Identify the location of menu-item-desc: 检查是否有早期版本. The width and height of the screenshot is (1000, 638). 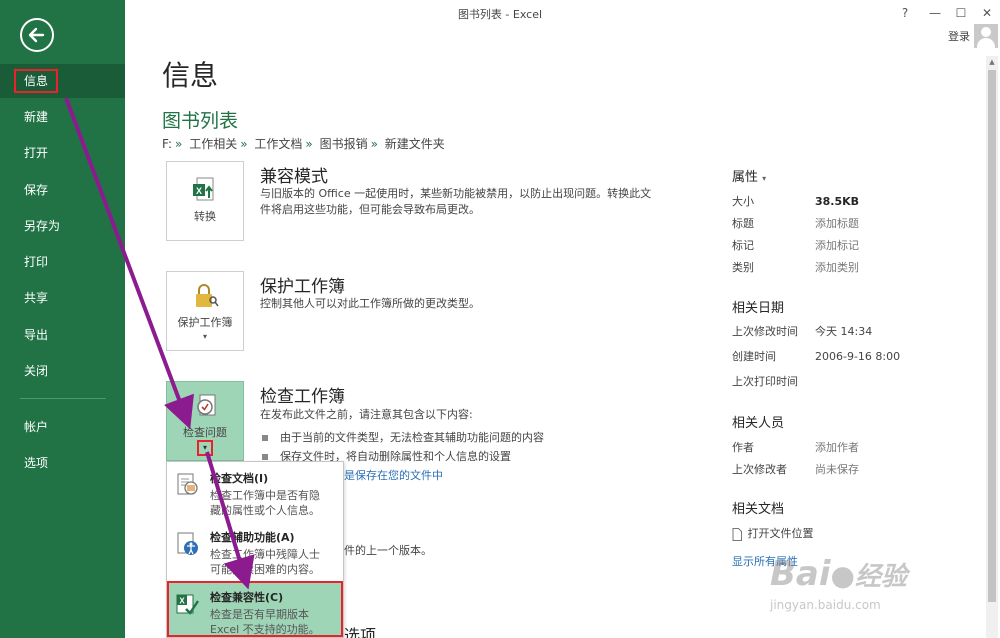
(259, 614).